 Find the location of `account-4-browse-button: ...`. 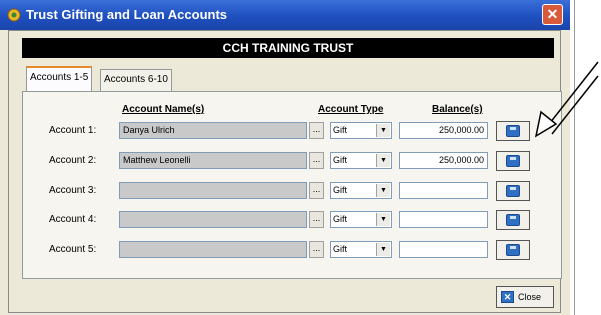

account-4-browse-button: ... is located at coordinates (316, 219).